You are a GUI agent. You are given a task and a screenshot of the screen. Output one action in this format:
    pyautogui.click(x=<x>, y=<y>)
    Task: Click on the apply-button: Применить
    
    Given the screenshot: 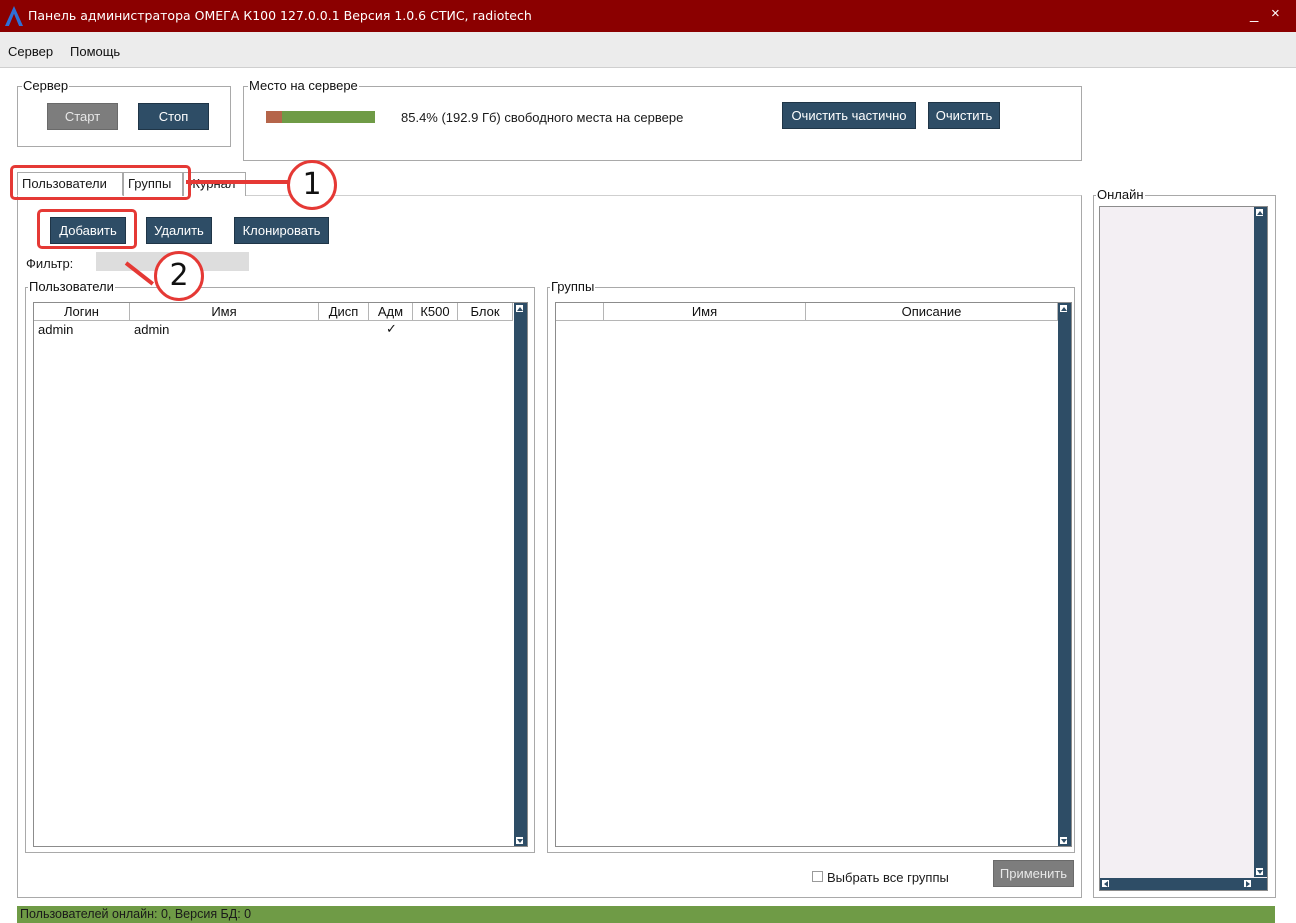 What is the action you would take?
    pyautogui.click(x=1033, y=873)
    